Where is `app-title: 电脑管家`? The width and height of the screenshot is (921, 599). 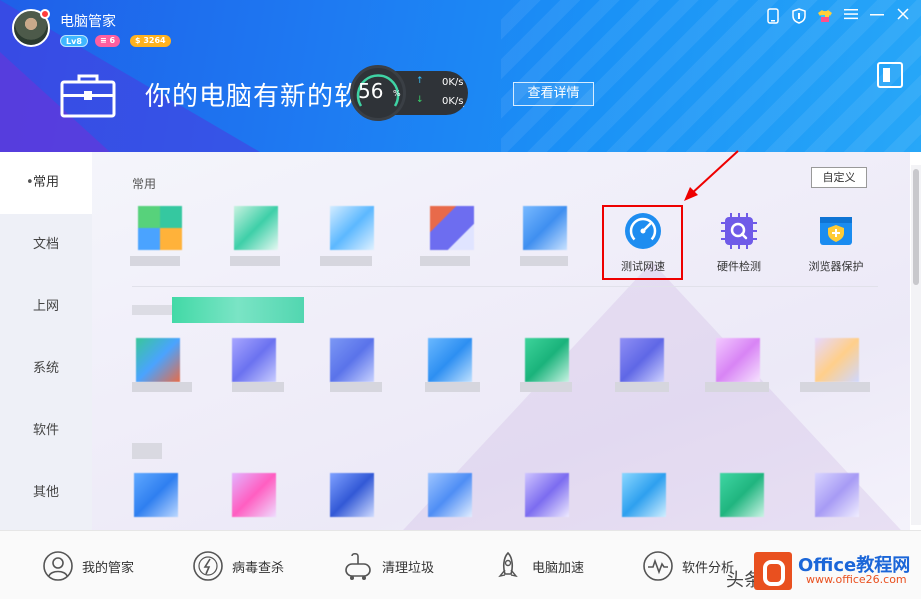
app-title: 电脑管家 is located at coordinates (88, 22).